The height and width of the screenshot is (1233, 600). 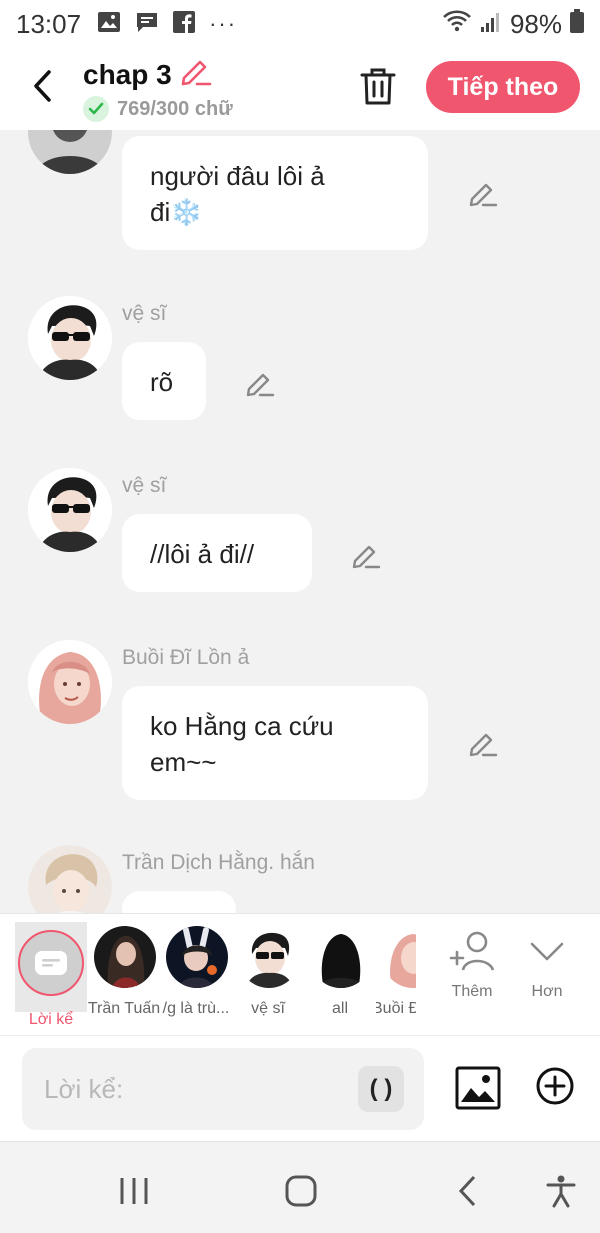 I want to click on insert-image-button, so click(x=478, y=1088).